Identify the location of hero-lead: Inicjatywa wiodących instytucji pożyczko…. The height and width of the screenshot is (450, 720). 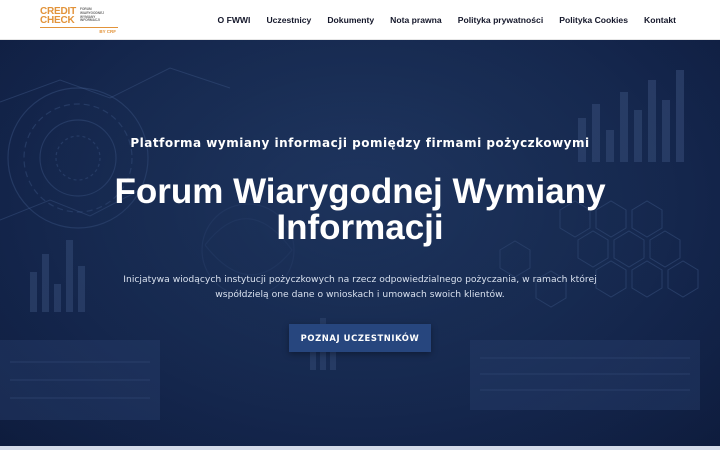
(360, 287).